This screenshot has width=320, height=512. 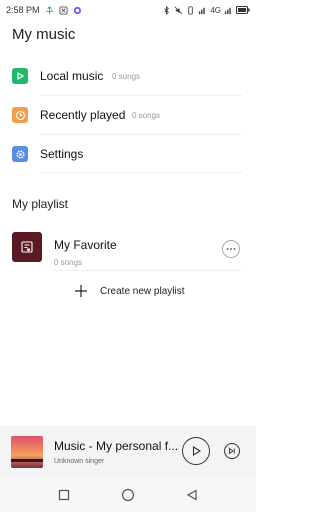 I want to click on menu-label-settings: Settings, so click(x=62, y=154).